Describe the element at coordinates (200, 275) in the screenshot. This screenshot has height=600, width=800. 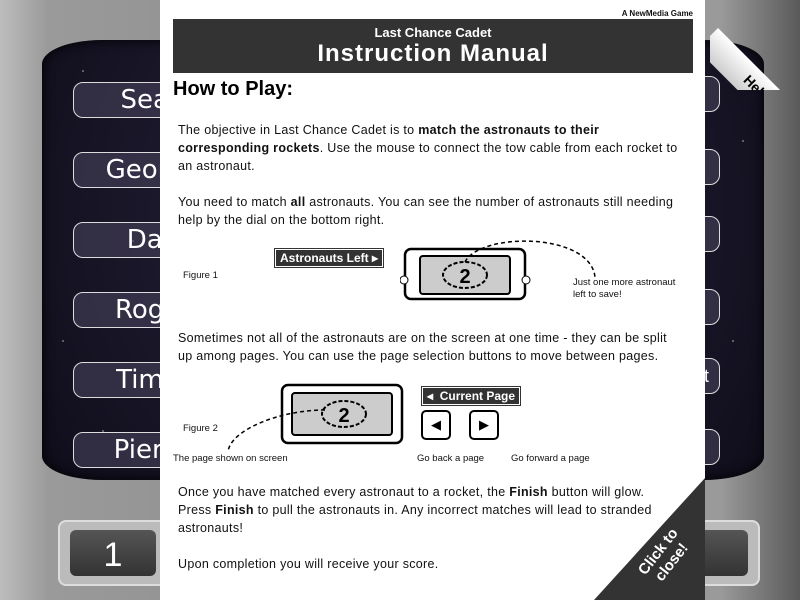
I see `figure1-label: Figure 1` at that location.